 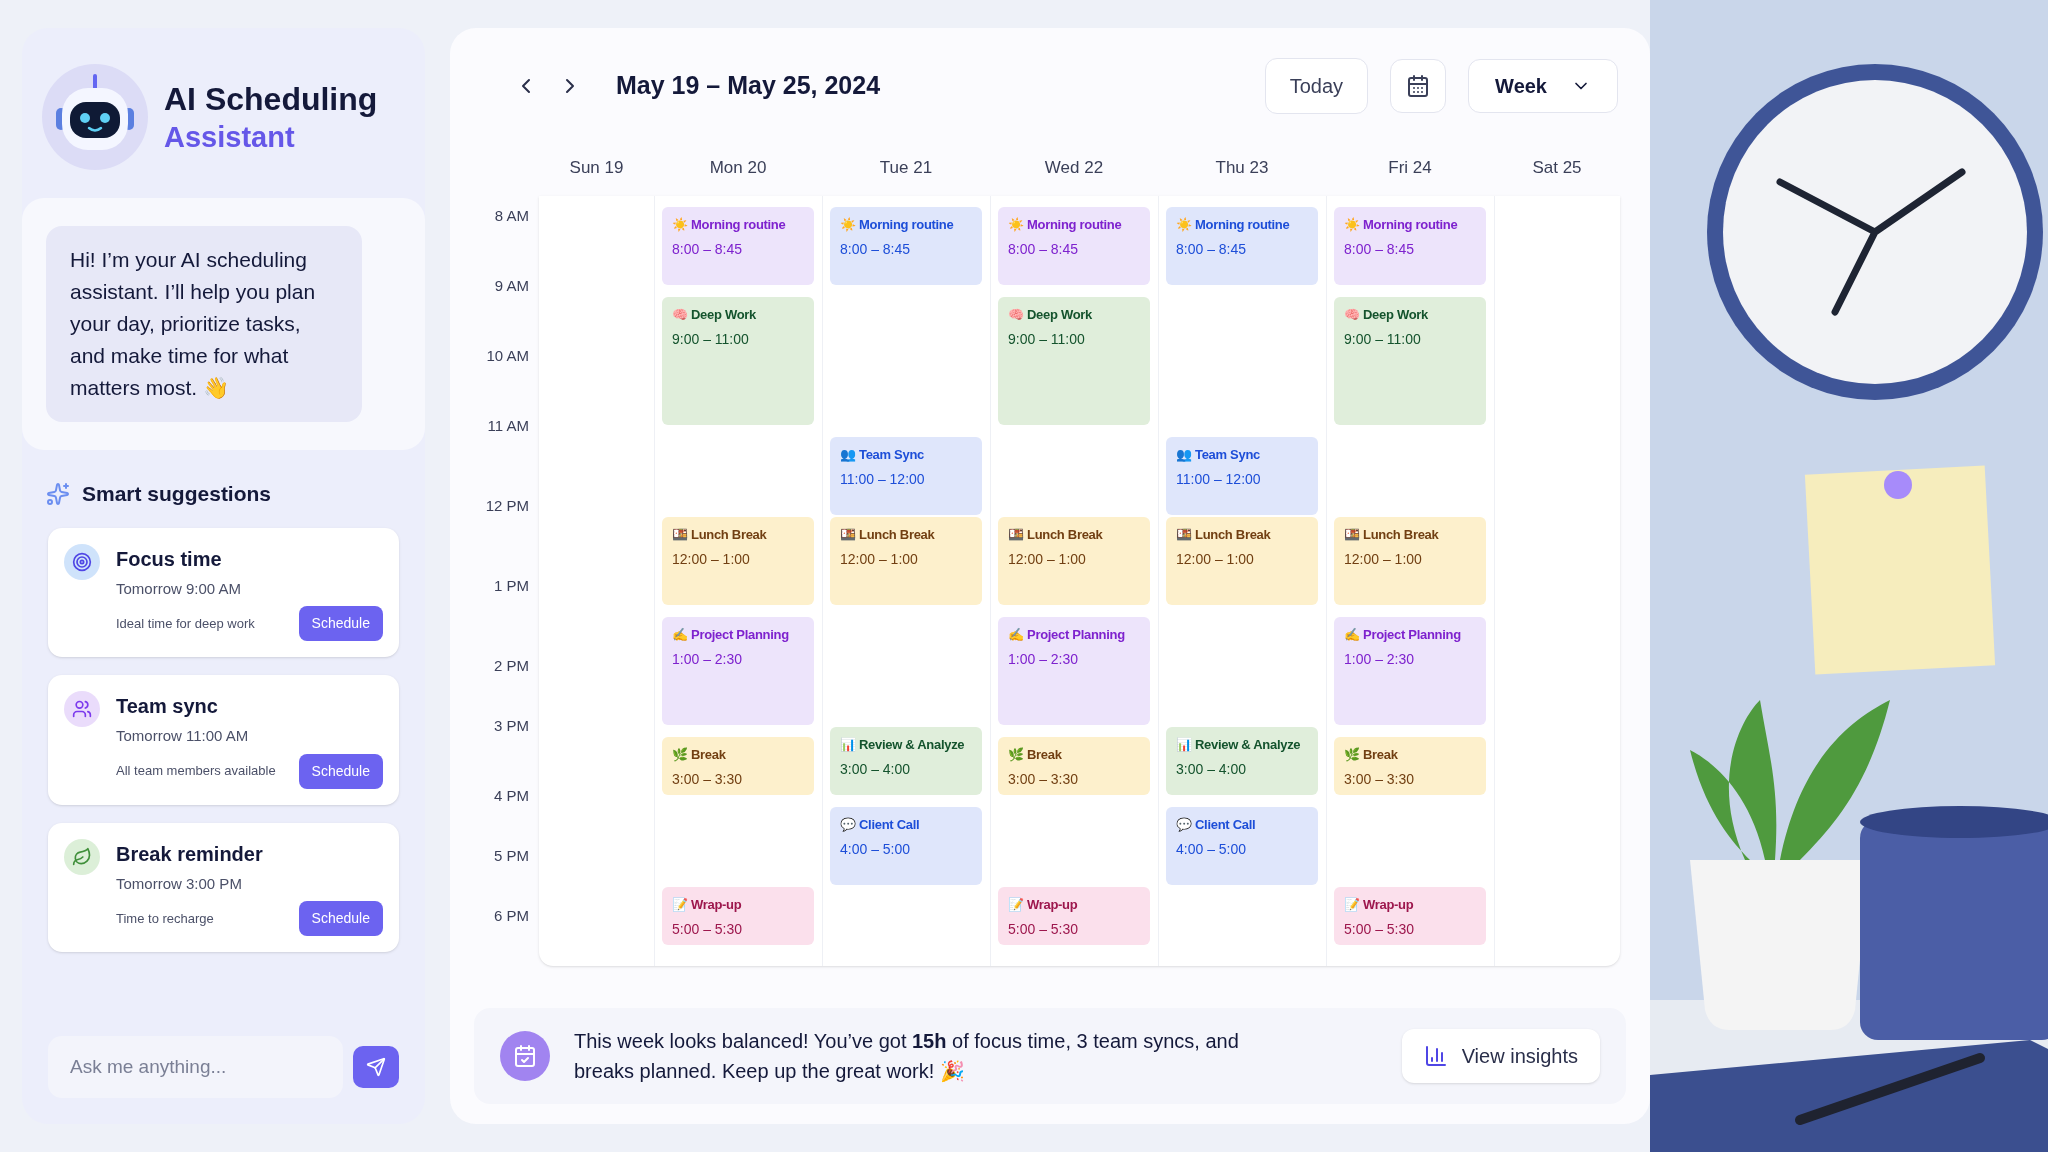 I want to click on suggestion-time: Tomorrow 3:00 PM, so click(x=179, y=883).